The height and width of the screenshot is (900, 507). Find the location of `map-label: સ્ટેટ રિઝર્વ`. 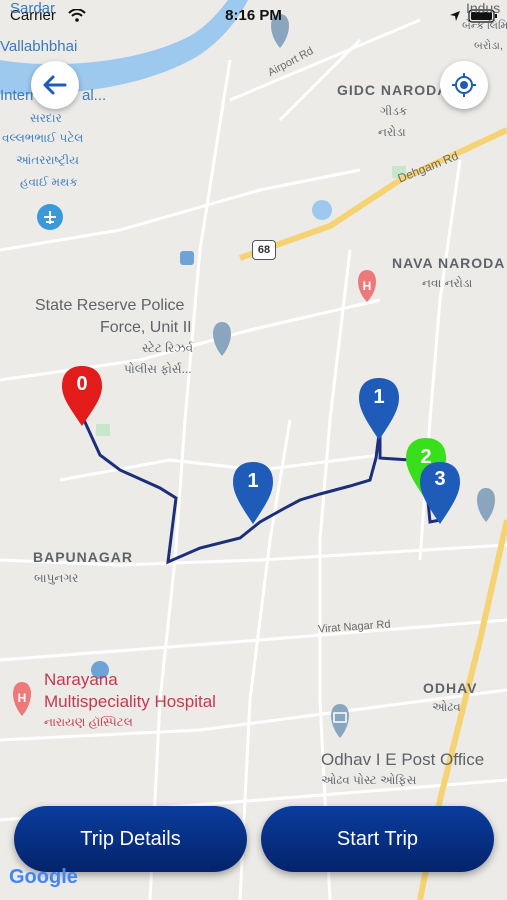

map-label: સ્ટેટ રિઝર્વ is located at coordinates (168, 348).